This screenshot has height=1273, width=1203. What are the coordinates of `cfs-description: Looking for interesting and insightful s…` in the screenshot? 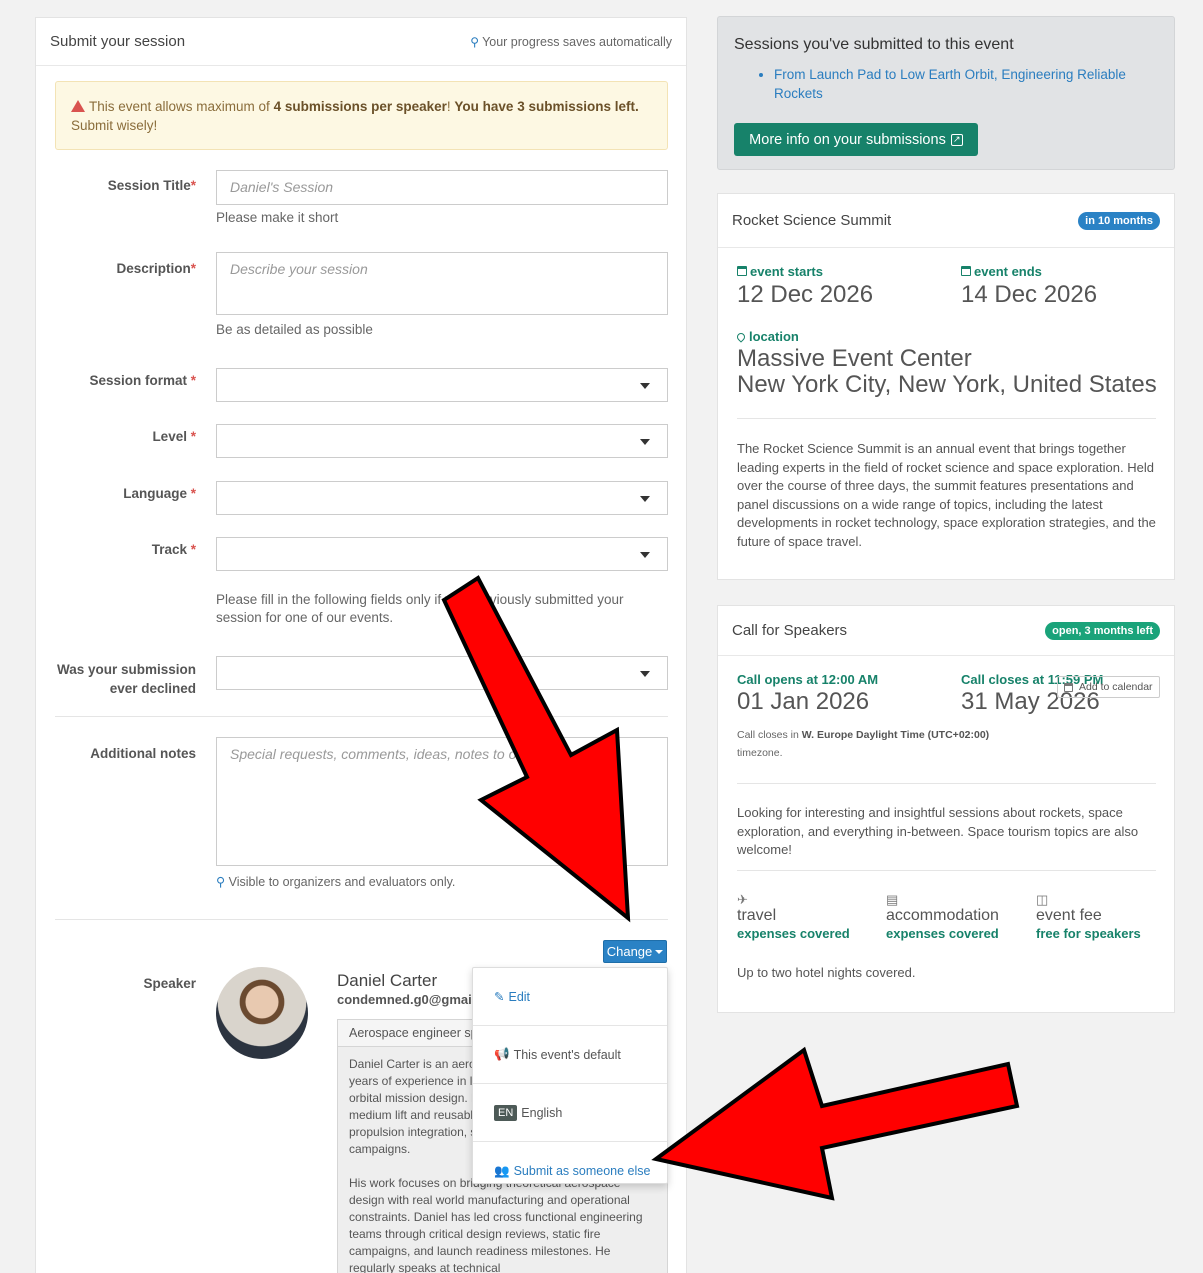 It's located at (938, 831).